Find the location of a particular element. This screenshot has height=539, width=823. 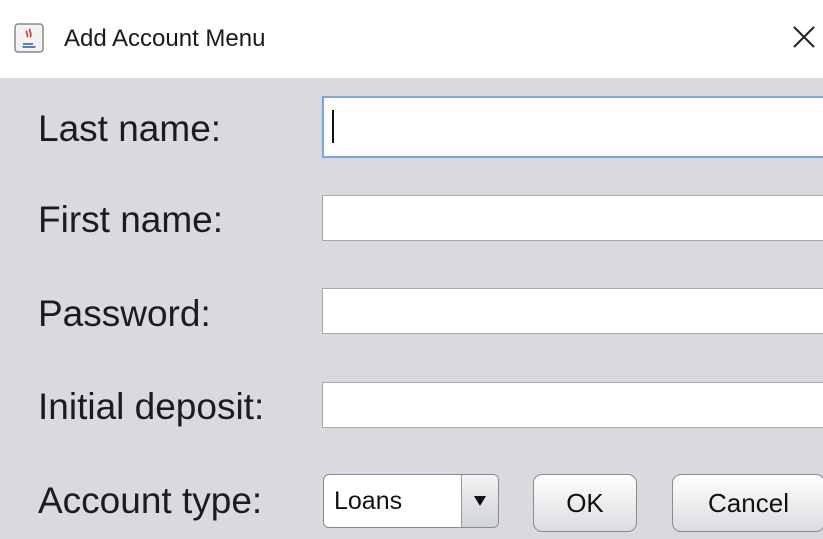

password-label: Password: is located at coordinates (124, 313).